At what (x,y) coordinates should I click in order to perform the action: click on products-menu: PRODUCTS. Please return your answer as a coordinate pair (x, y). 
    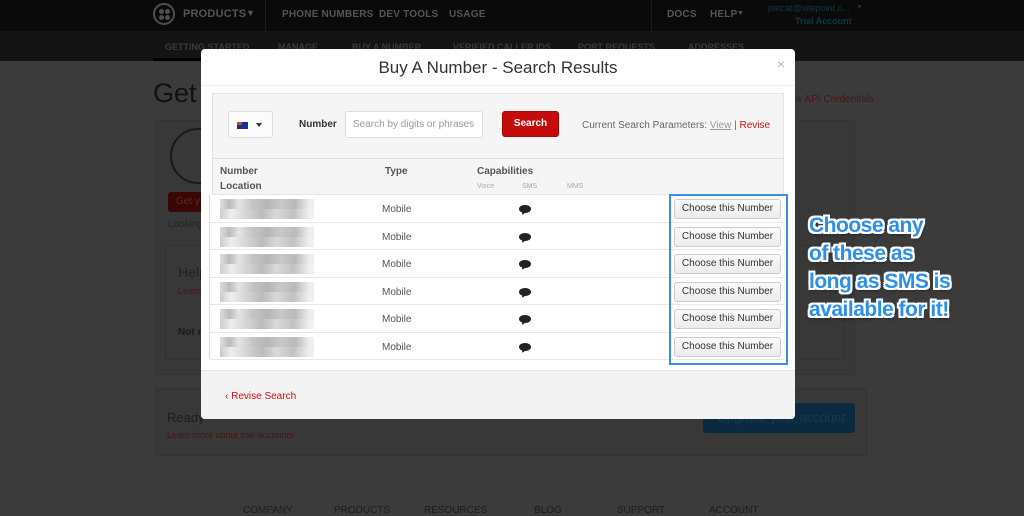
    Looking at the image, I should click on (214, 14).